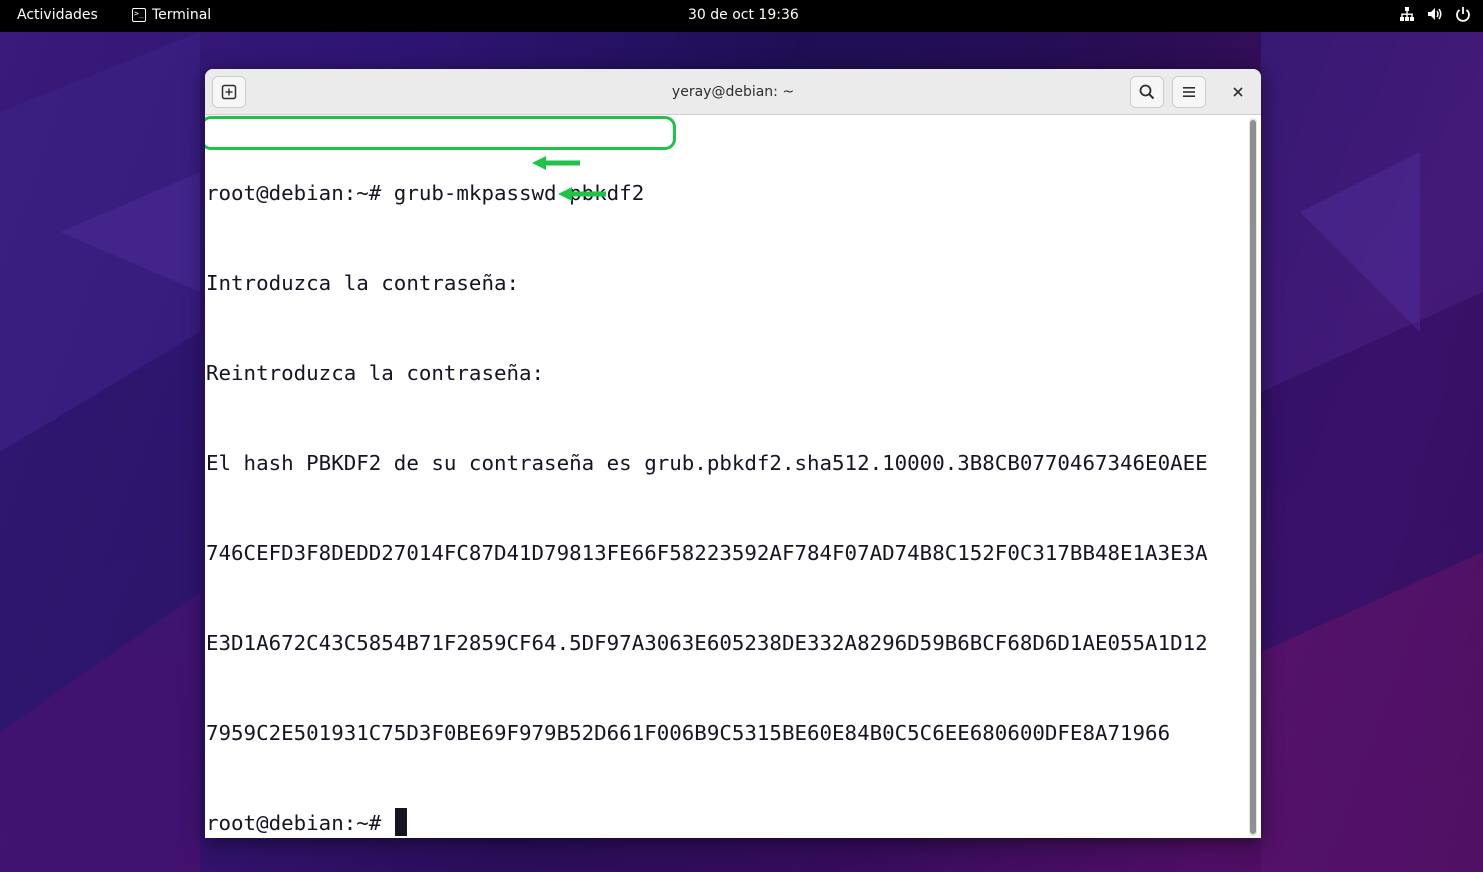 The image size is (1483, 872). Describe the element at coordinates (57, 15) in the screenshot. I see `activities-button: Actividades` at that location.